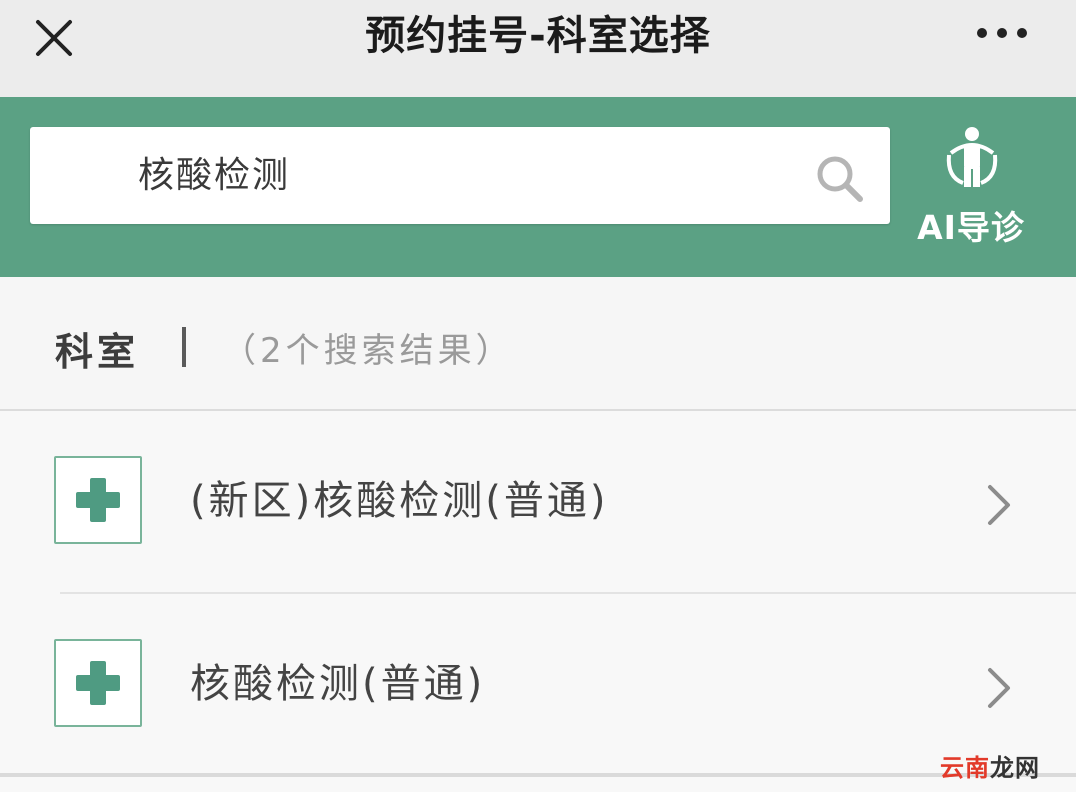 The height and width of the screenshot is (792, 1076). What do you see at coordinates (965, 768) in the screenshot?
I see `watermark-part-1: 云南` at bounding box center [965, 768].